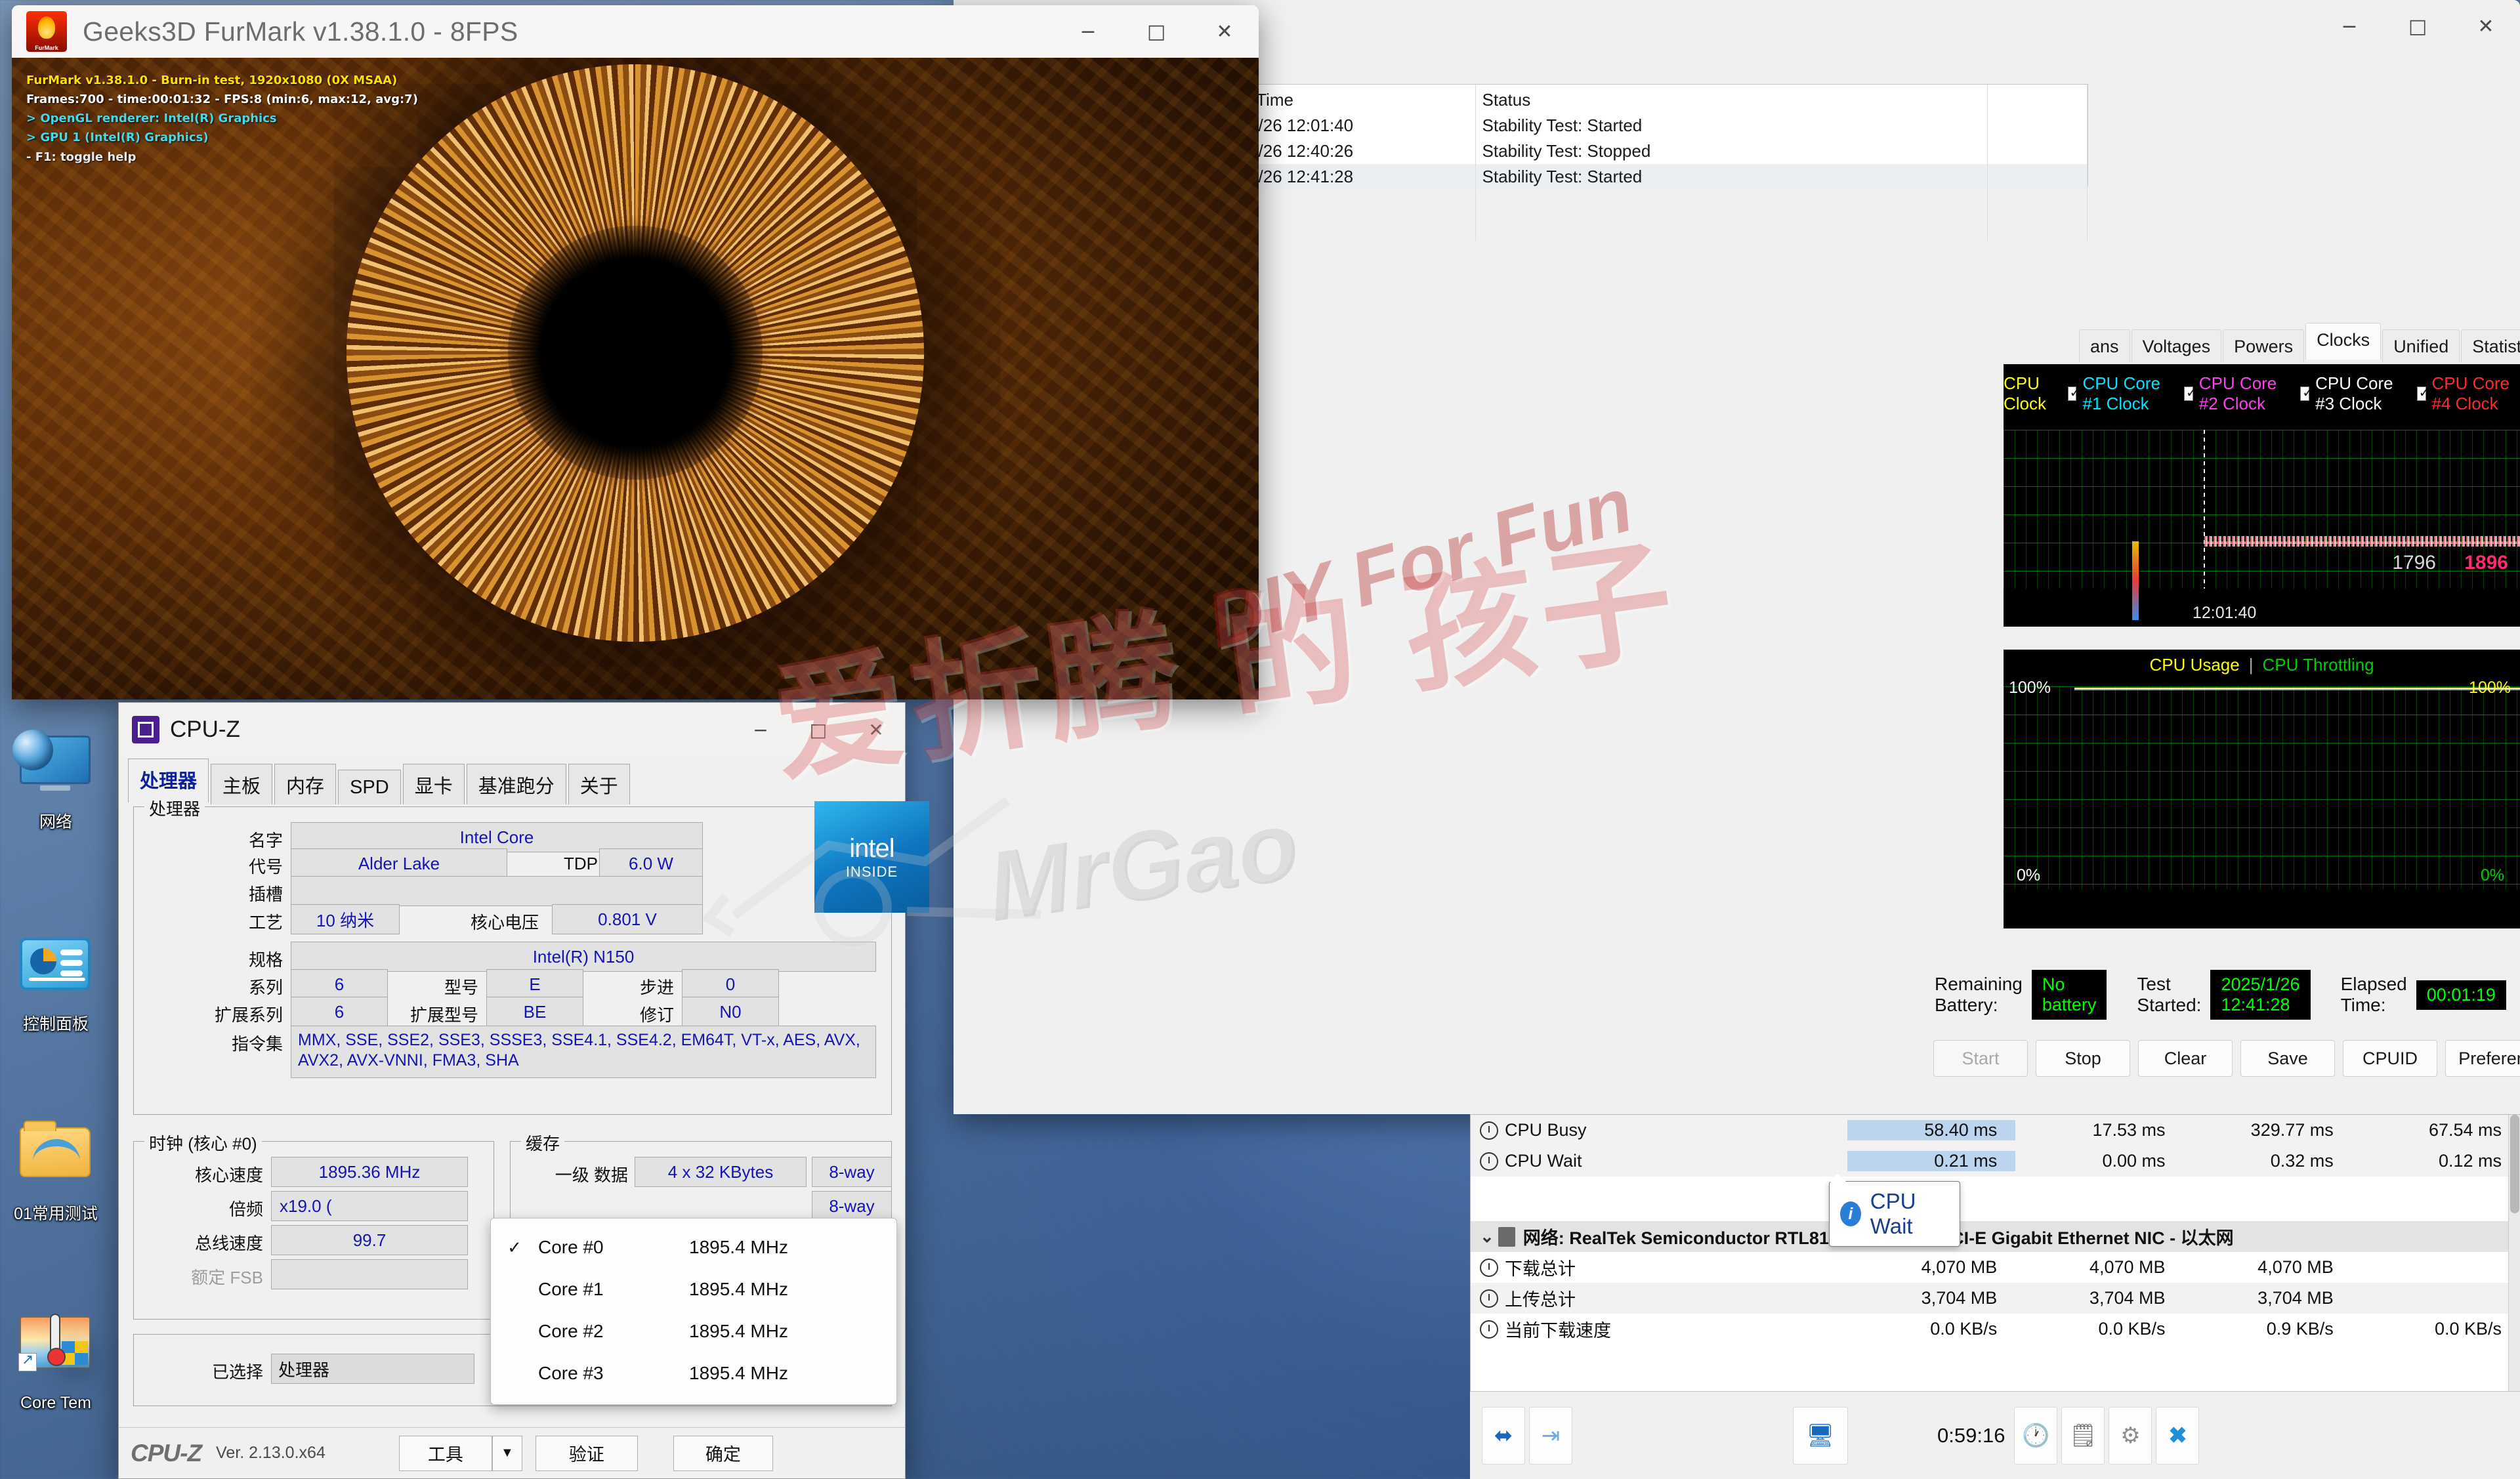 The image size is (2520, 1479). I want to click on tab-memory: 内存, so click(305, 784).